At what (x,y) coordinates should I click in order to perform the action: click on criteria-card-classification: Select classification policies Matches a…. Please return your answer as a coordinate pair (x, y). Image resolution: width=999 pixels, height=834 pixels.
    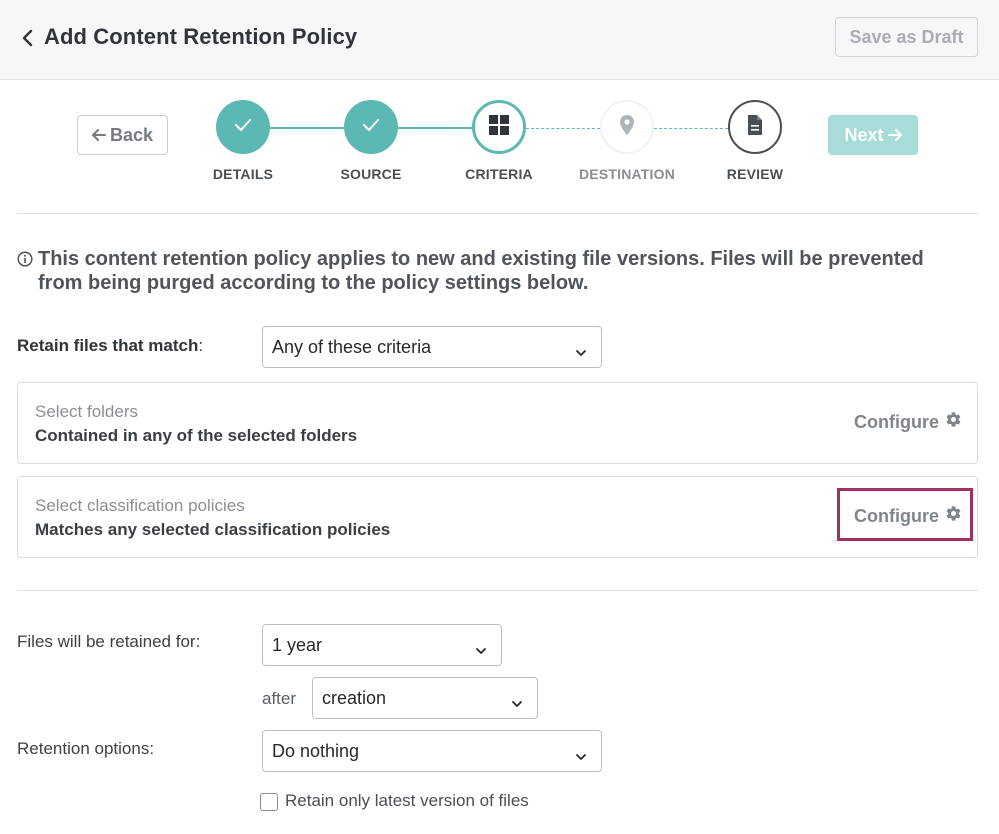
    Looking at the image, I should click on (497, 517).